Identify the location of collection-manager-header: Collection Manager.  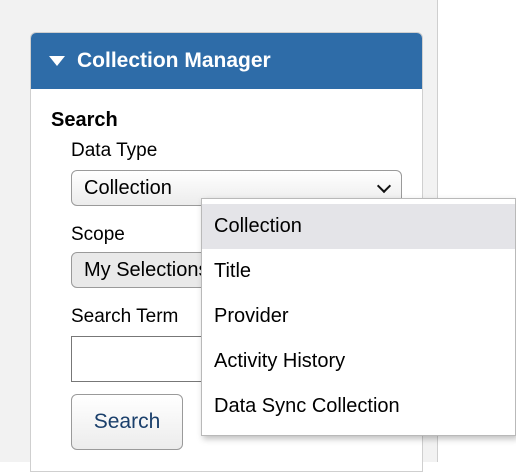
(226, 61).